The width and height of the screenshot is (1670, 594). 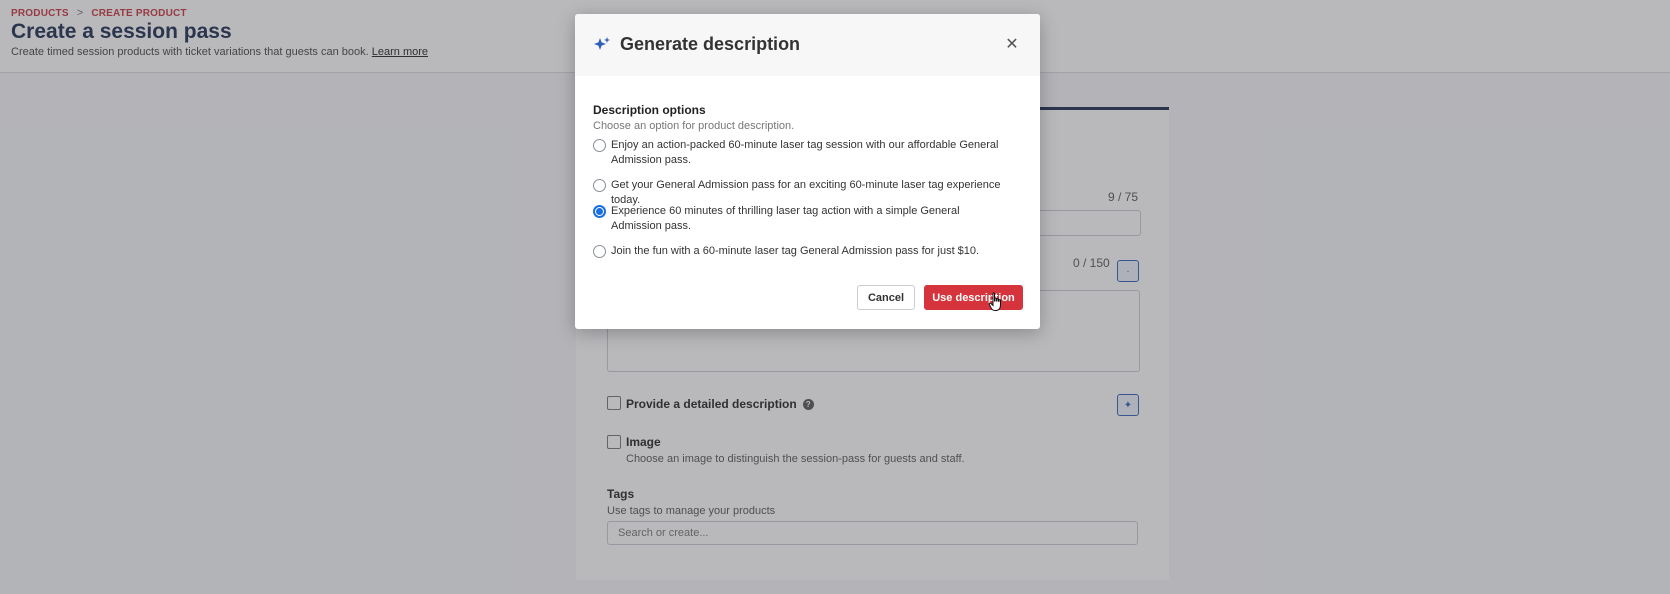 I want to click on radio-dot, so click(x=599, y=211).